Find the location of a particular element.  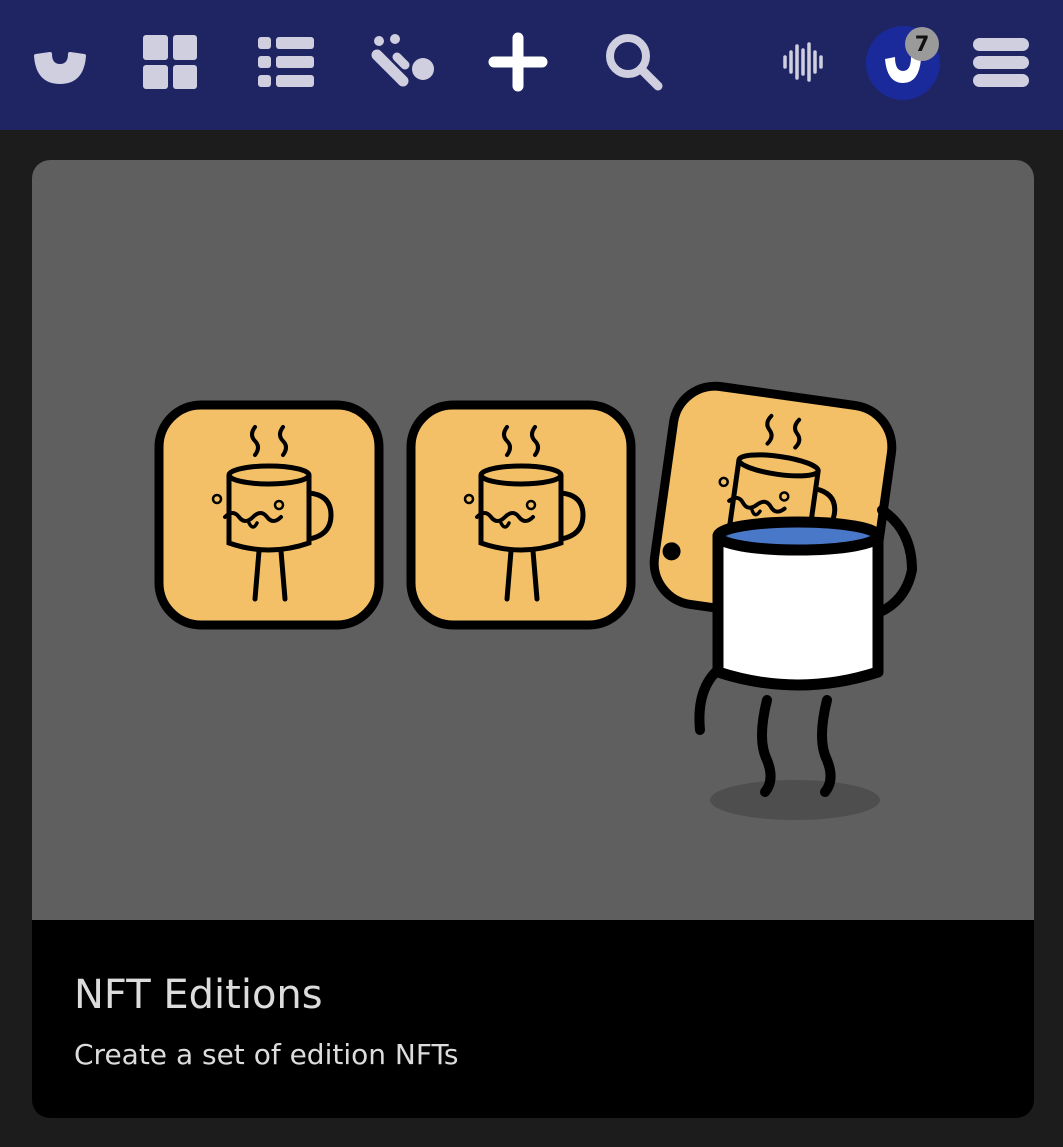

audio-wave-icon is located at coordinates (803, 62).